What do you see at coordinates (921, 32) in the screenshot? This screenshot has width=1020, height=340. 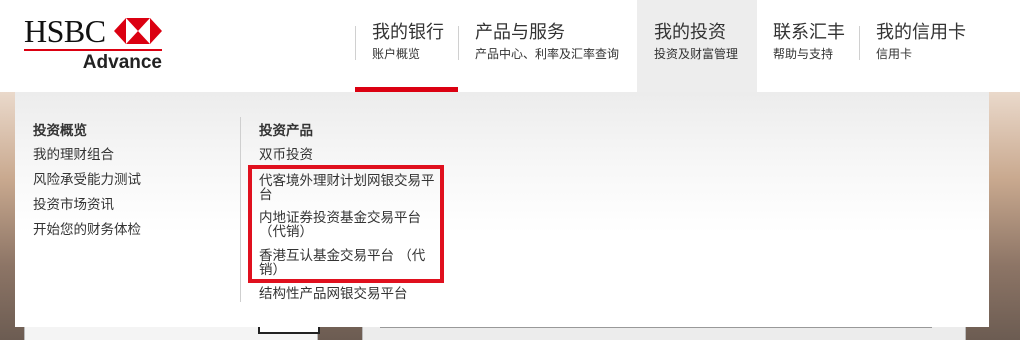 I see `nav-title: 我的信用卡` at bounding box center [921, 32].